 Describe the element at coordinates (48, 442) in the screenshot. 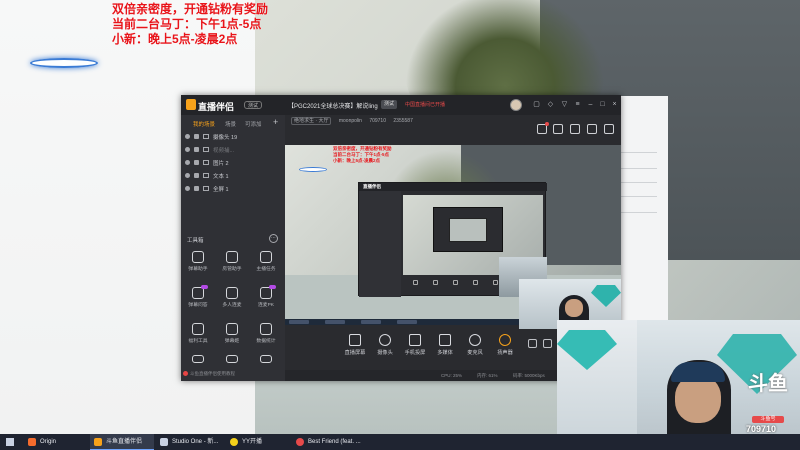

I see `taskbar-label: Origin` at that location.